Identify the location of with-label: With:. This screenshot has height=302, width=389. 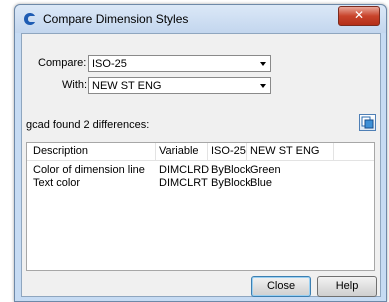
(75, 85).